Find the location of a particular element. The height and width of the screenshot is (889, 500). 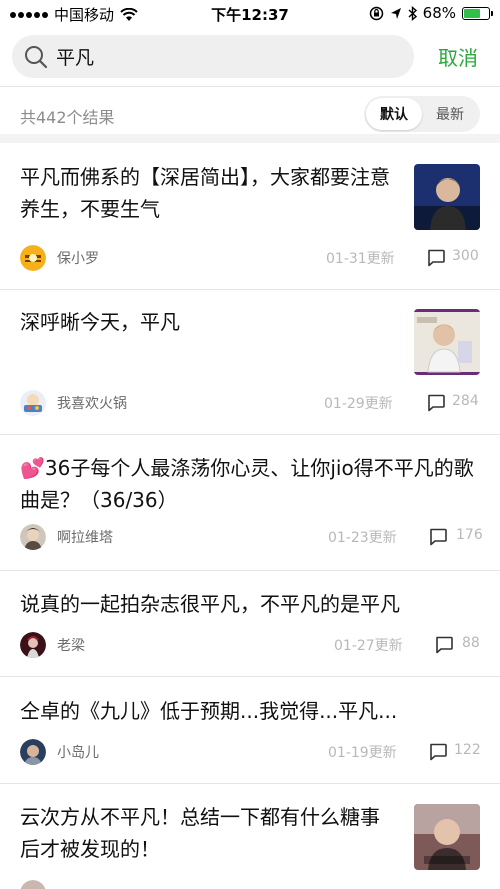

sort-toggle: 默认 最新 is located at coordinates (422, 114).